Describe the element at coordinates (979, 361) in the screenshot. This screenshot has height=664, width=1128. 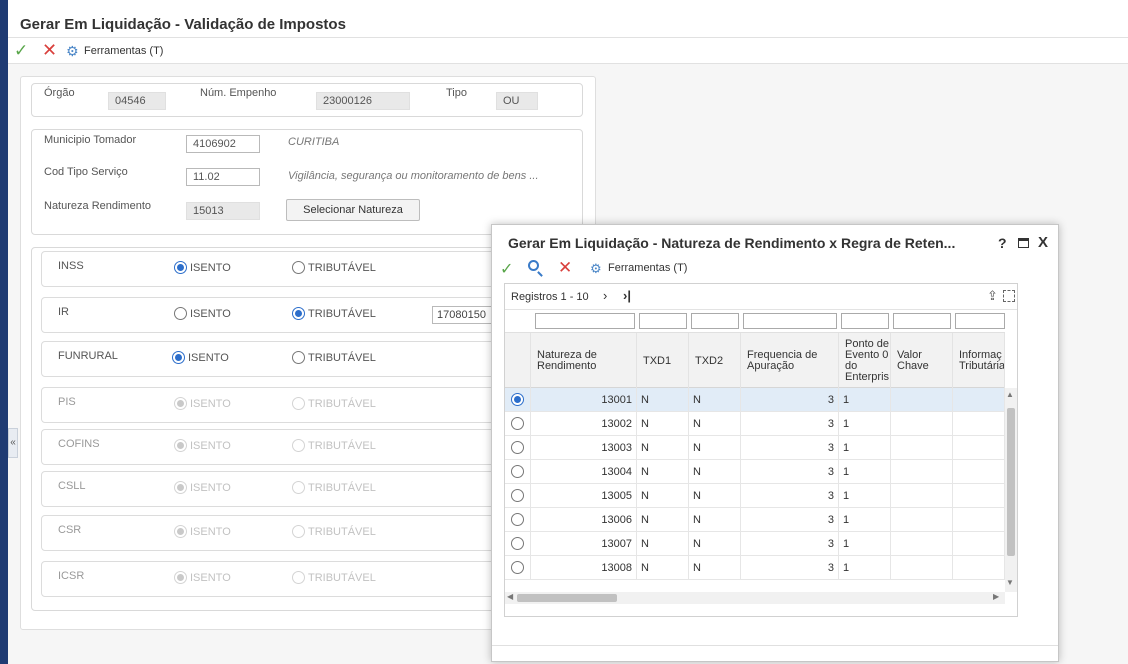
I see `header-informacao: Informaç Tributária` at that location.